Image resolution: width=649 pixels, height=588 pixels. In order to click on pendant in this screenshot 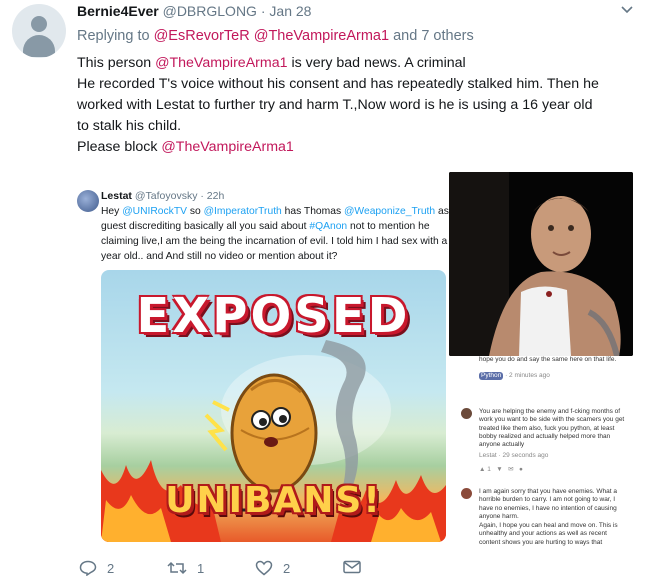, I will do `click(549, 294)`.